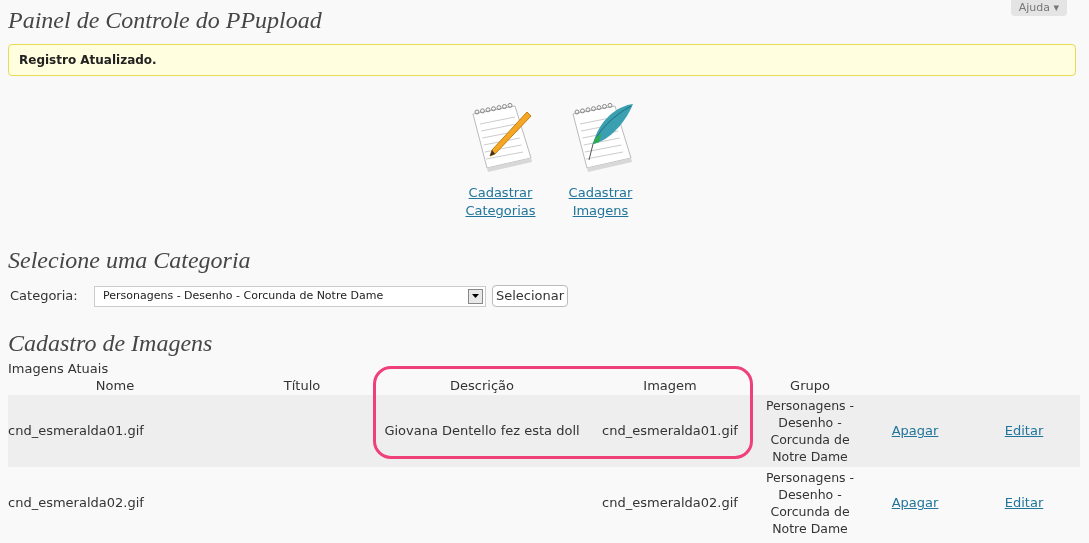  Describe the element at coordinates (482, 385) in the screenshot. I see `column-header: Descrição` at that location.